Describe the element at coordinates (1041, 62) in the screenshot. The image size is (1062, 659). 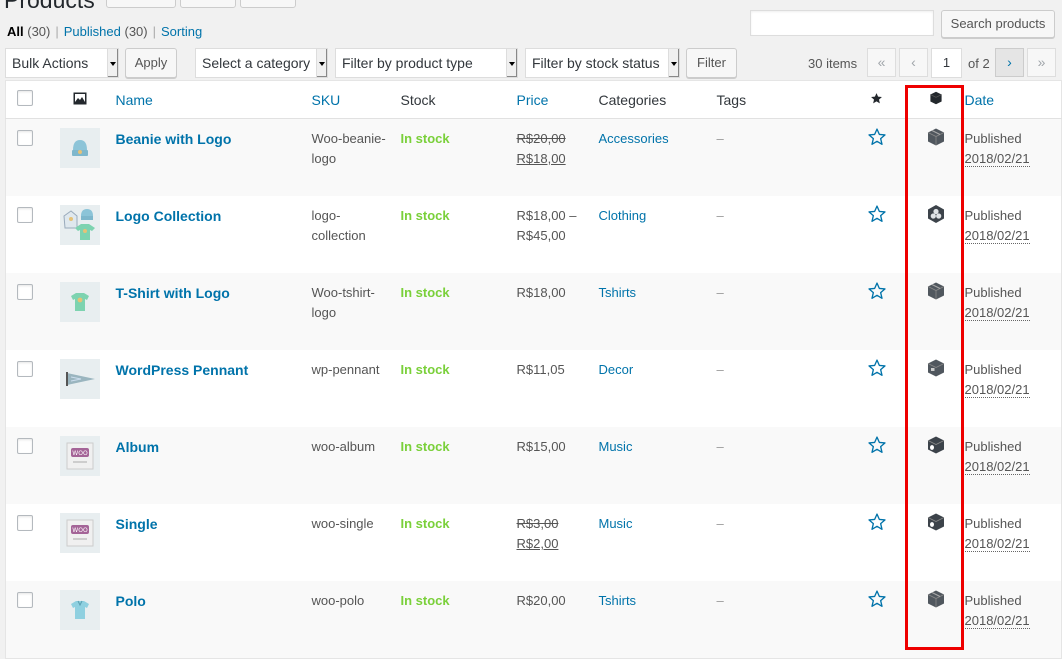
I see `last-page-button: »` at that location.